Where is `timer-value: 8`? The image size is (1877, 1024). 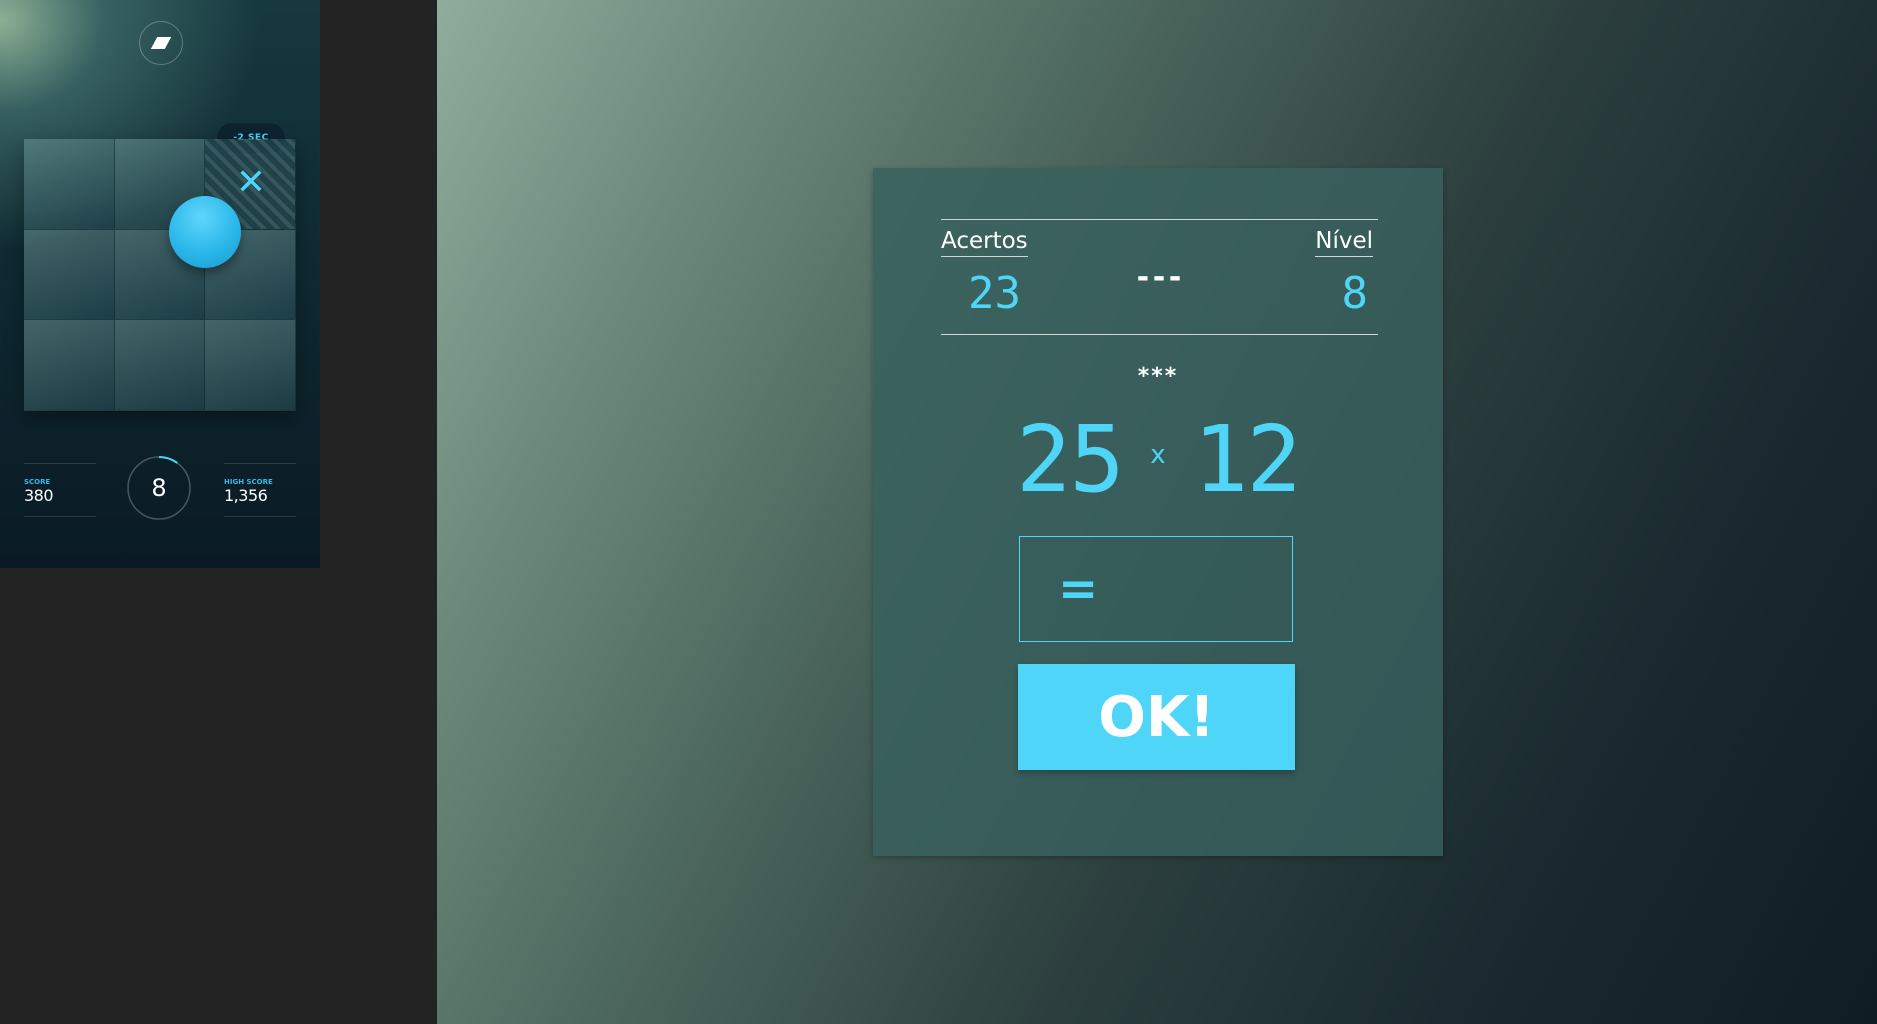
timer-value: 8 is located at coordinates (159, 488).